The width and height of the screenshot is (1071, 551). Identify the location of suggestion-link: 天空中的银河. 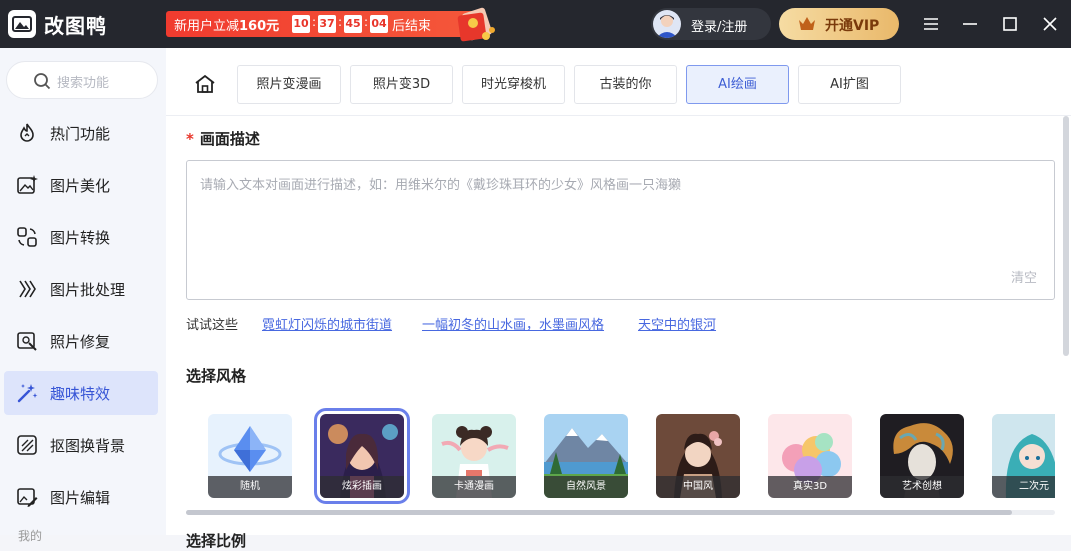
(677, 323).